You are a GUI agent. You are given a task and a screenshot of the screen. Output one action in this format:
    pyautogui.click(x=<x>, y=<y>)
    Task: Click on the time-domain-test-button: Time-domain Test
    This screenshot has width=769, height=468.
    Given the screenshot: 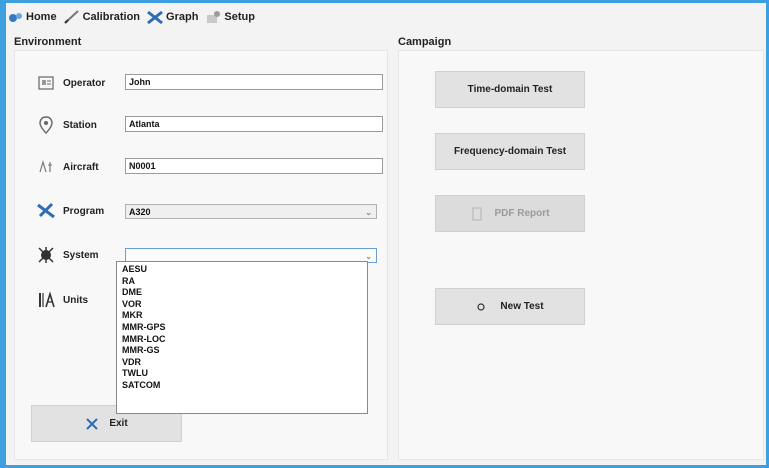 What is the action you would take?
    pyautogui.click(x=510, y=89)
    